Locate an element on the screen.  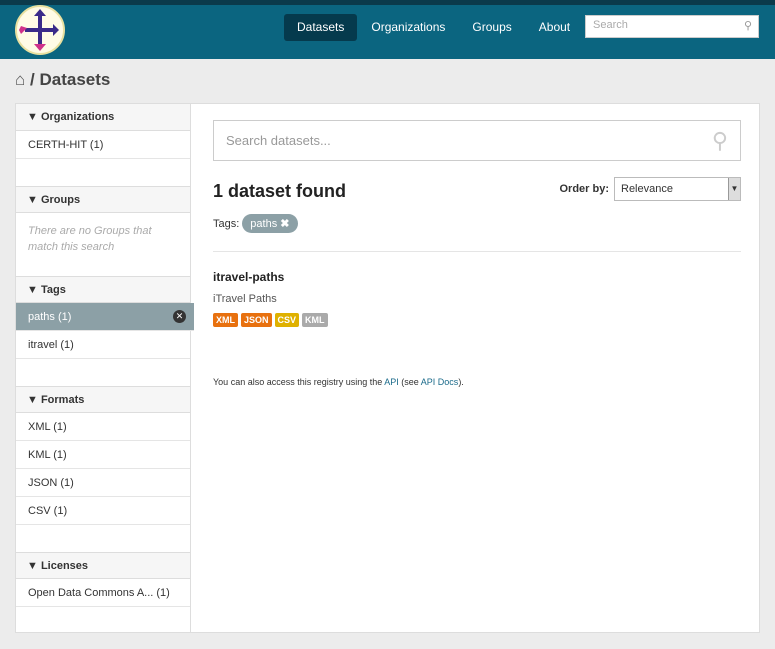
breadcrumb: ⌂ / Datasets is located at coordinates (62, 80).